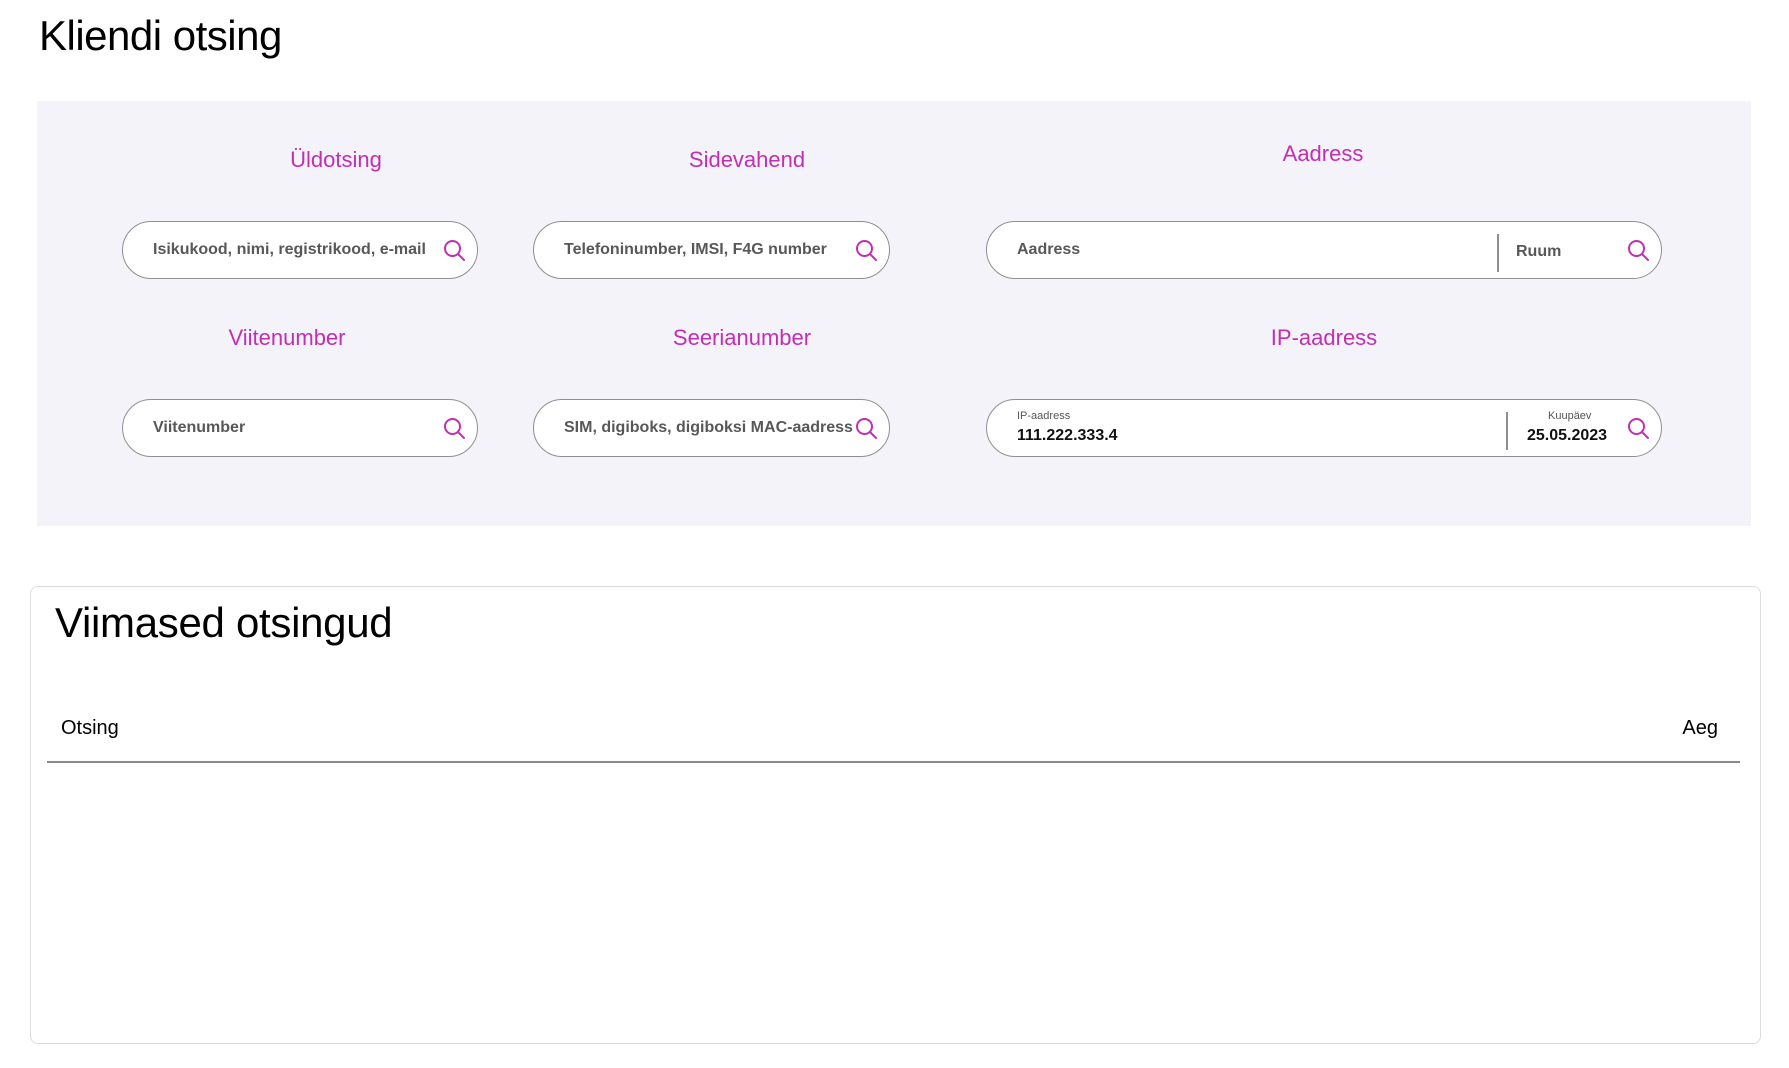 The width and height of the screenshot is (1789, 1068). What do you see at coordinates (1538, 252) in the screenshot?
I see `room-input: Ruum` at bounding box center [1538, 252].